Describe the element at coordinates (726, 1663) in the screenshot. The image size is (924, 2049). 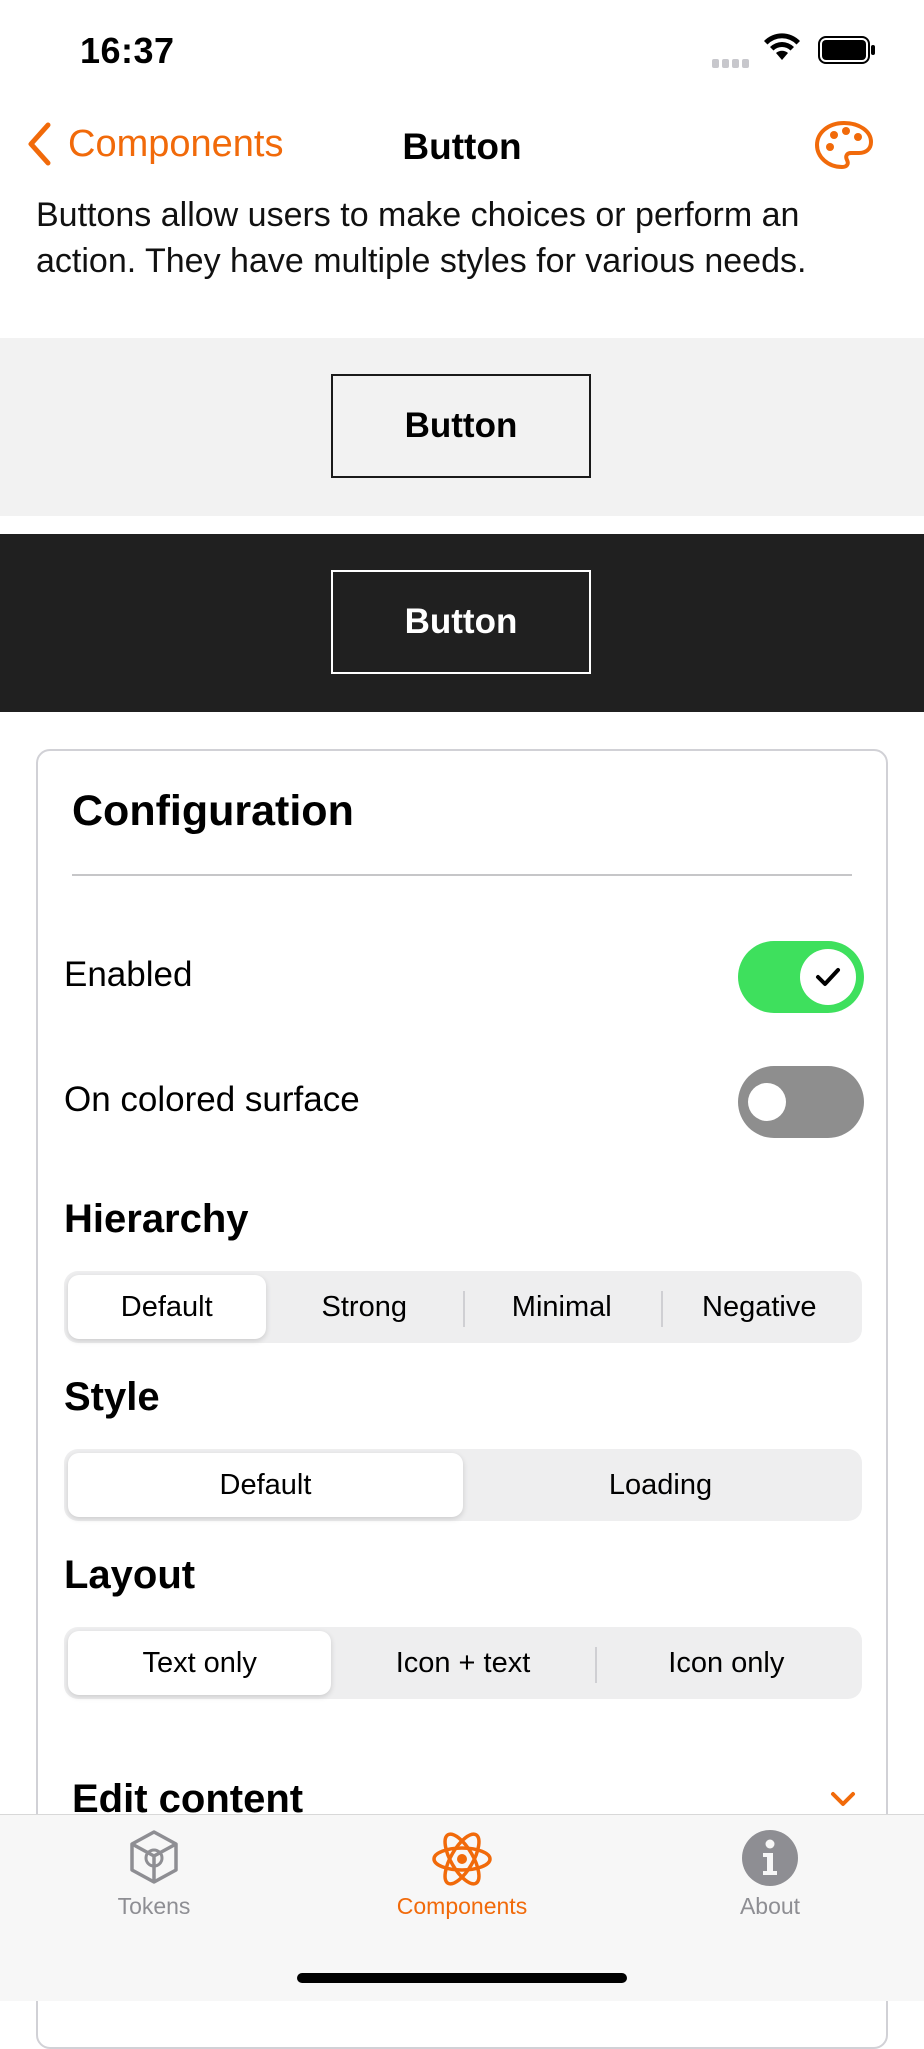
I see `segment-icon-only: Icon only` at that location.